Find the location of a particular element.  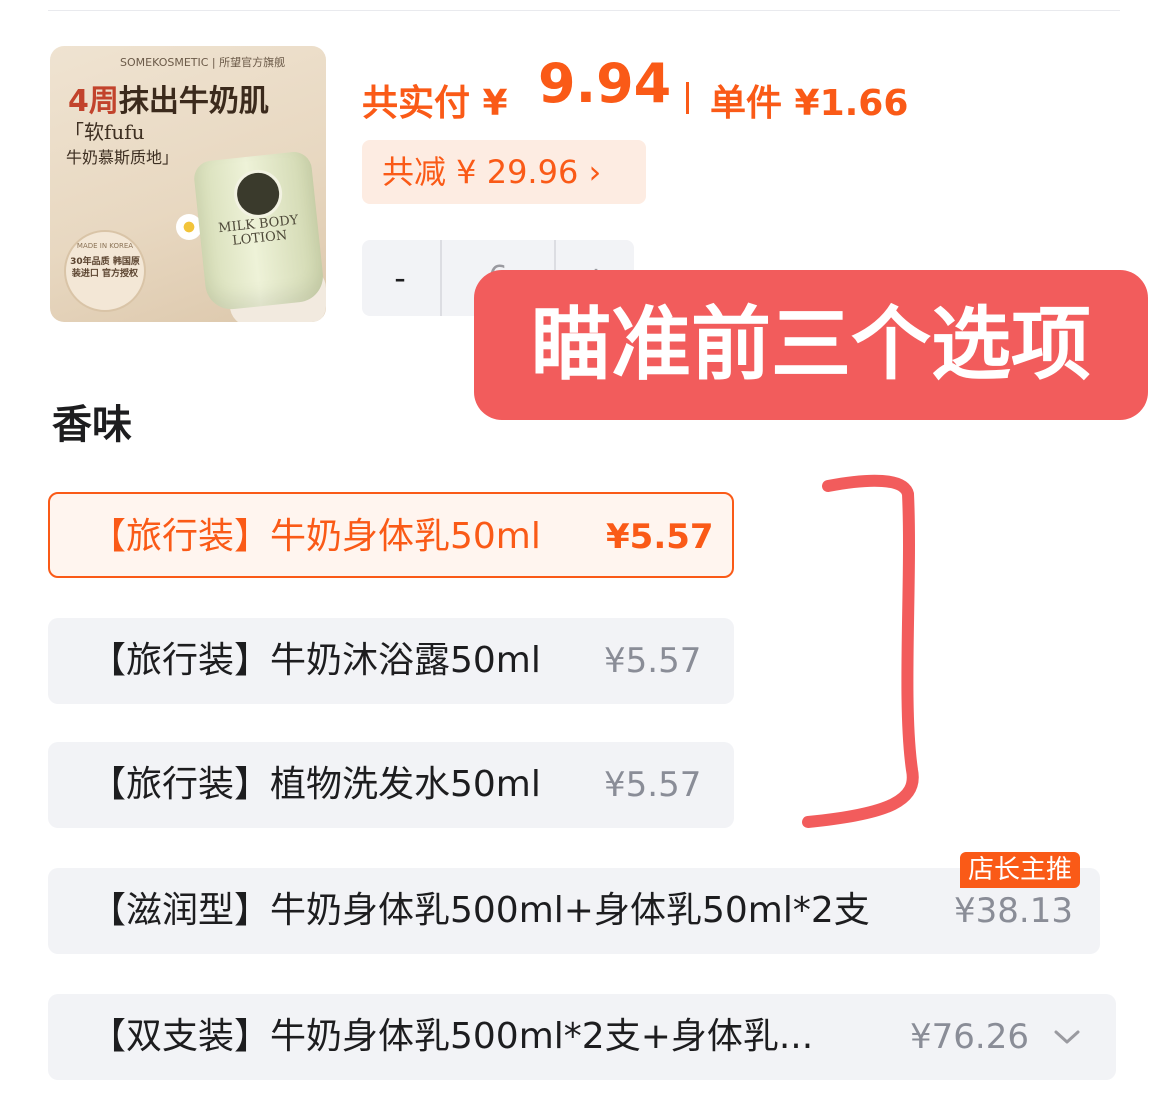

lotion-tube-image: MILK BODY LOTION is located at coordinates (259, 231).